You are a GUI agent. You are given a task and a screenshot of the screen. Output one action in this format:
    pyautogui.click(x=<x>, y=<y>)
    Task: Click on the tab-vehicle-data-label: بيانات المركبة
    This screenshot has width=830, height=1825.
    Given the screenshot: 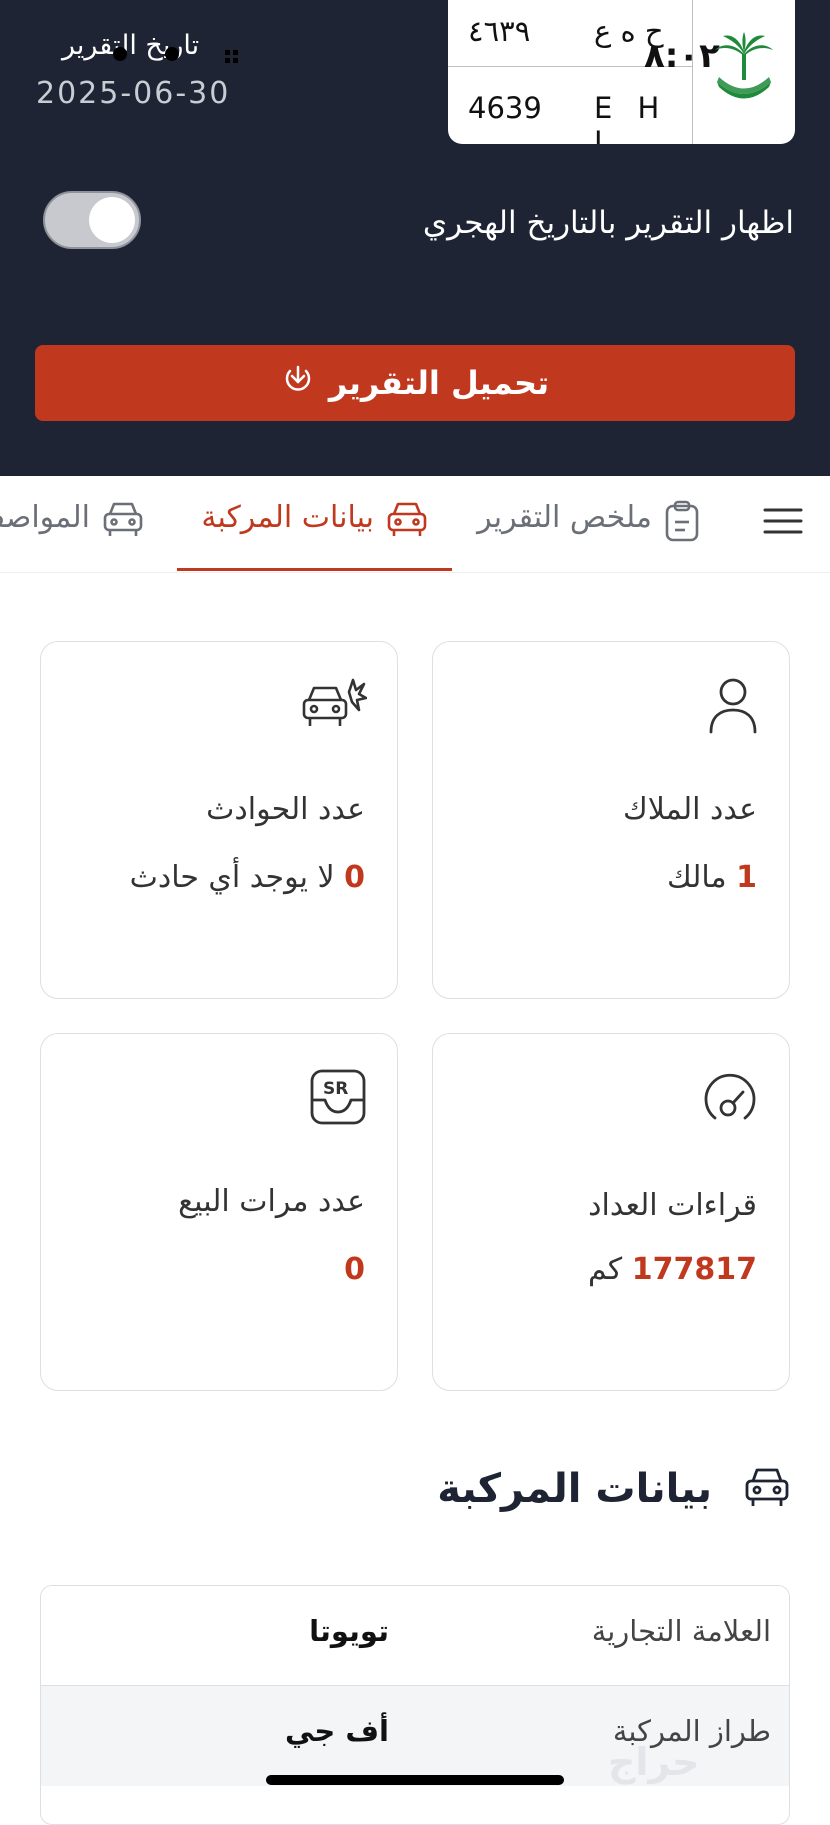 What is the action you would take?
    pyautogui.click(x=287, y=517)
    